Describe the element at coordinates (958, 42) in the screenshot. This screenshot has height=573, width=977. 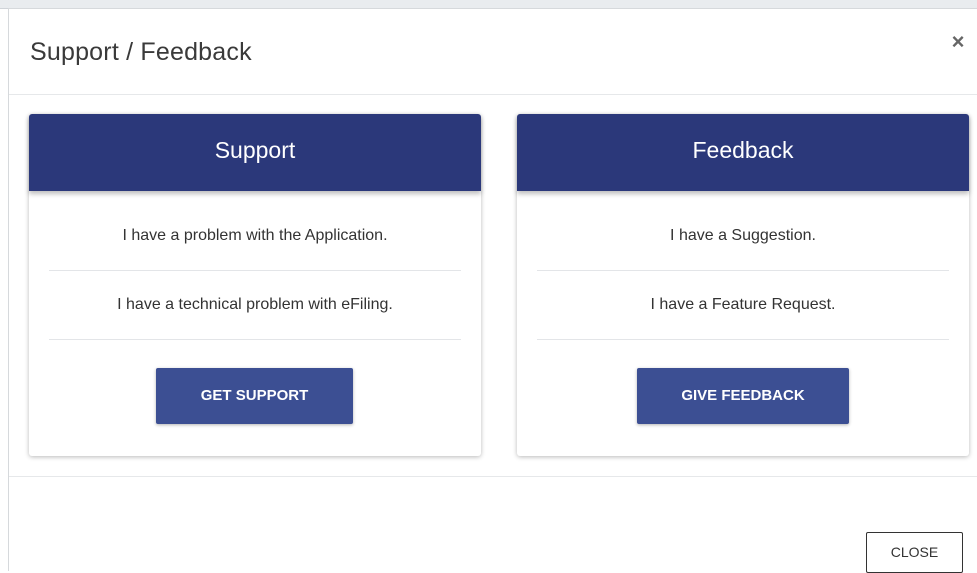
I see `close-icon: ×` at that location.